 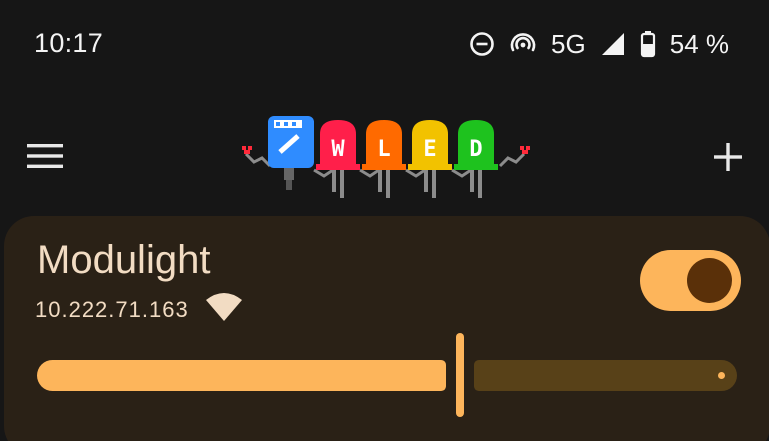 What do you see at coordinates (69, 43) in the screenshot?
I see `status-time: 10:17` at bounding box center [69, 43].